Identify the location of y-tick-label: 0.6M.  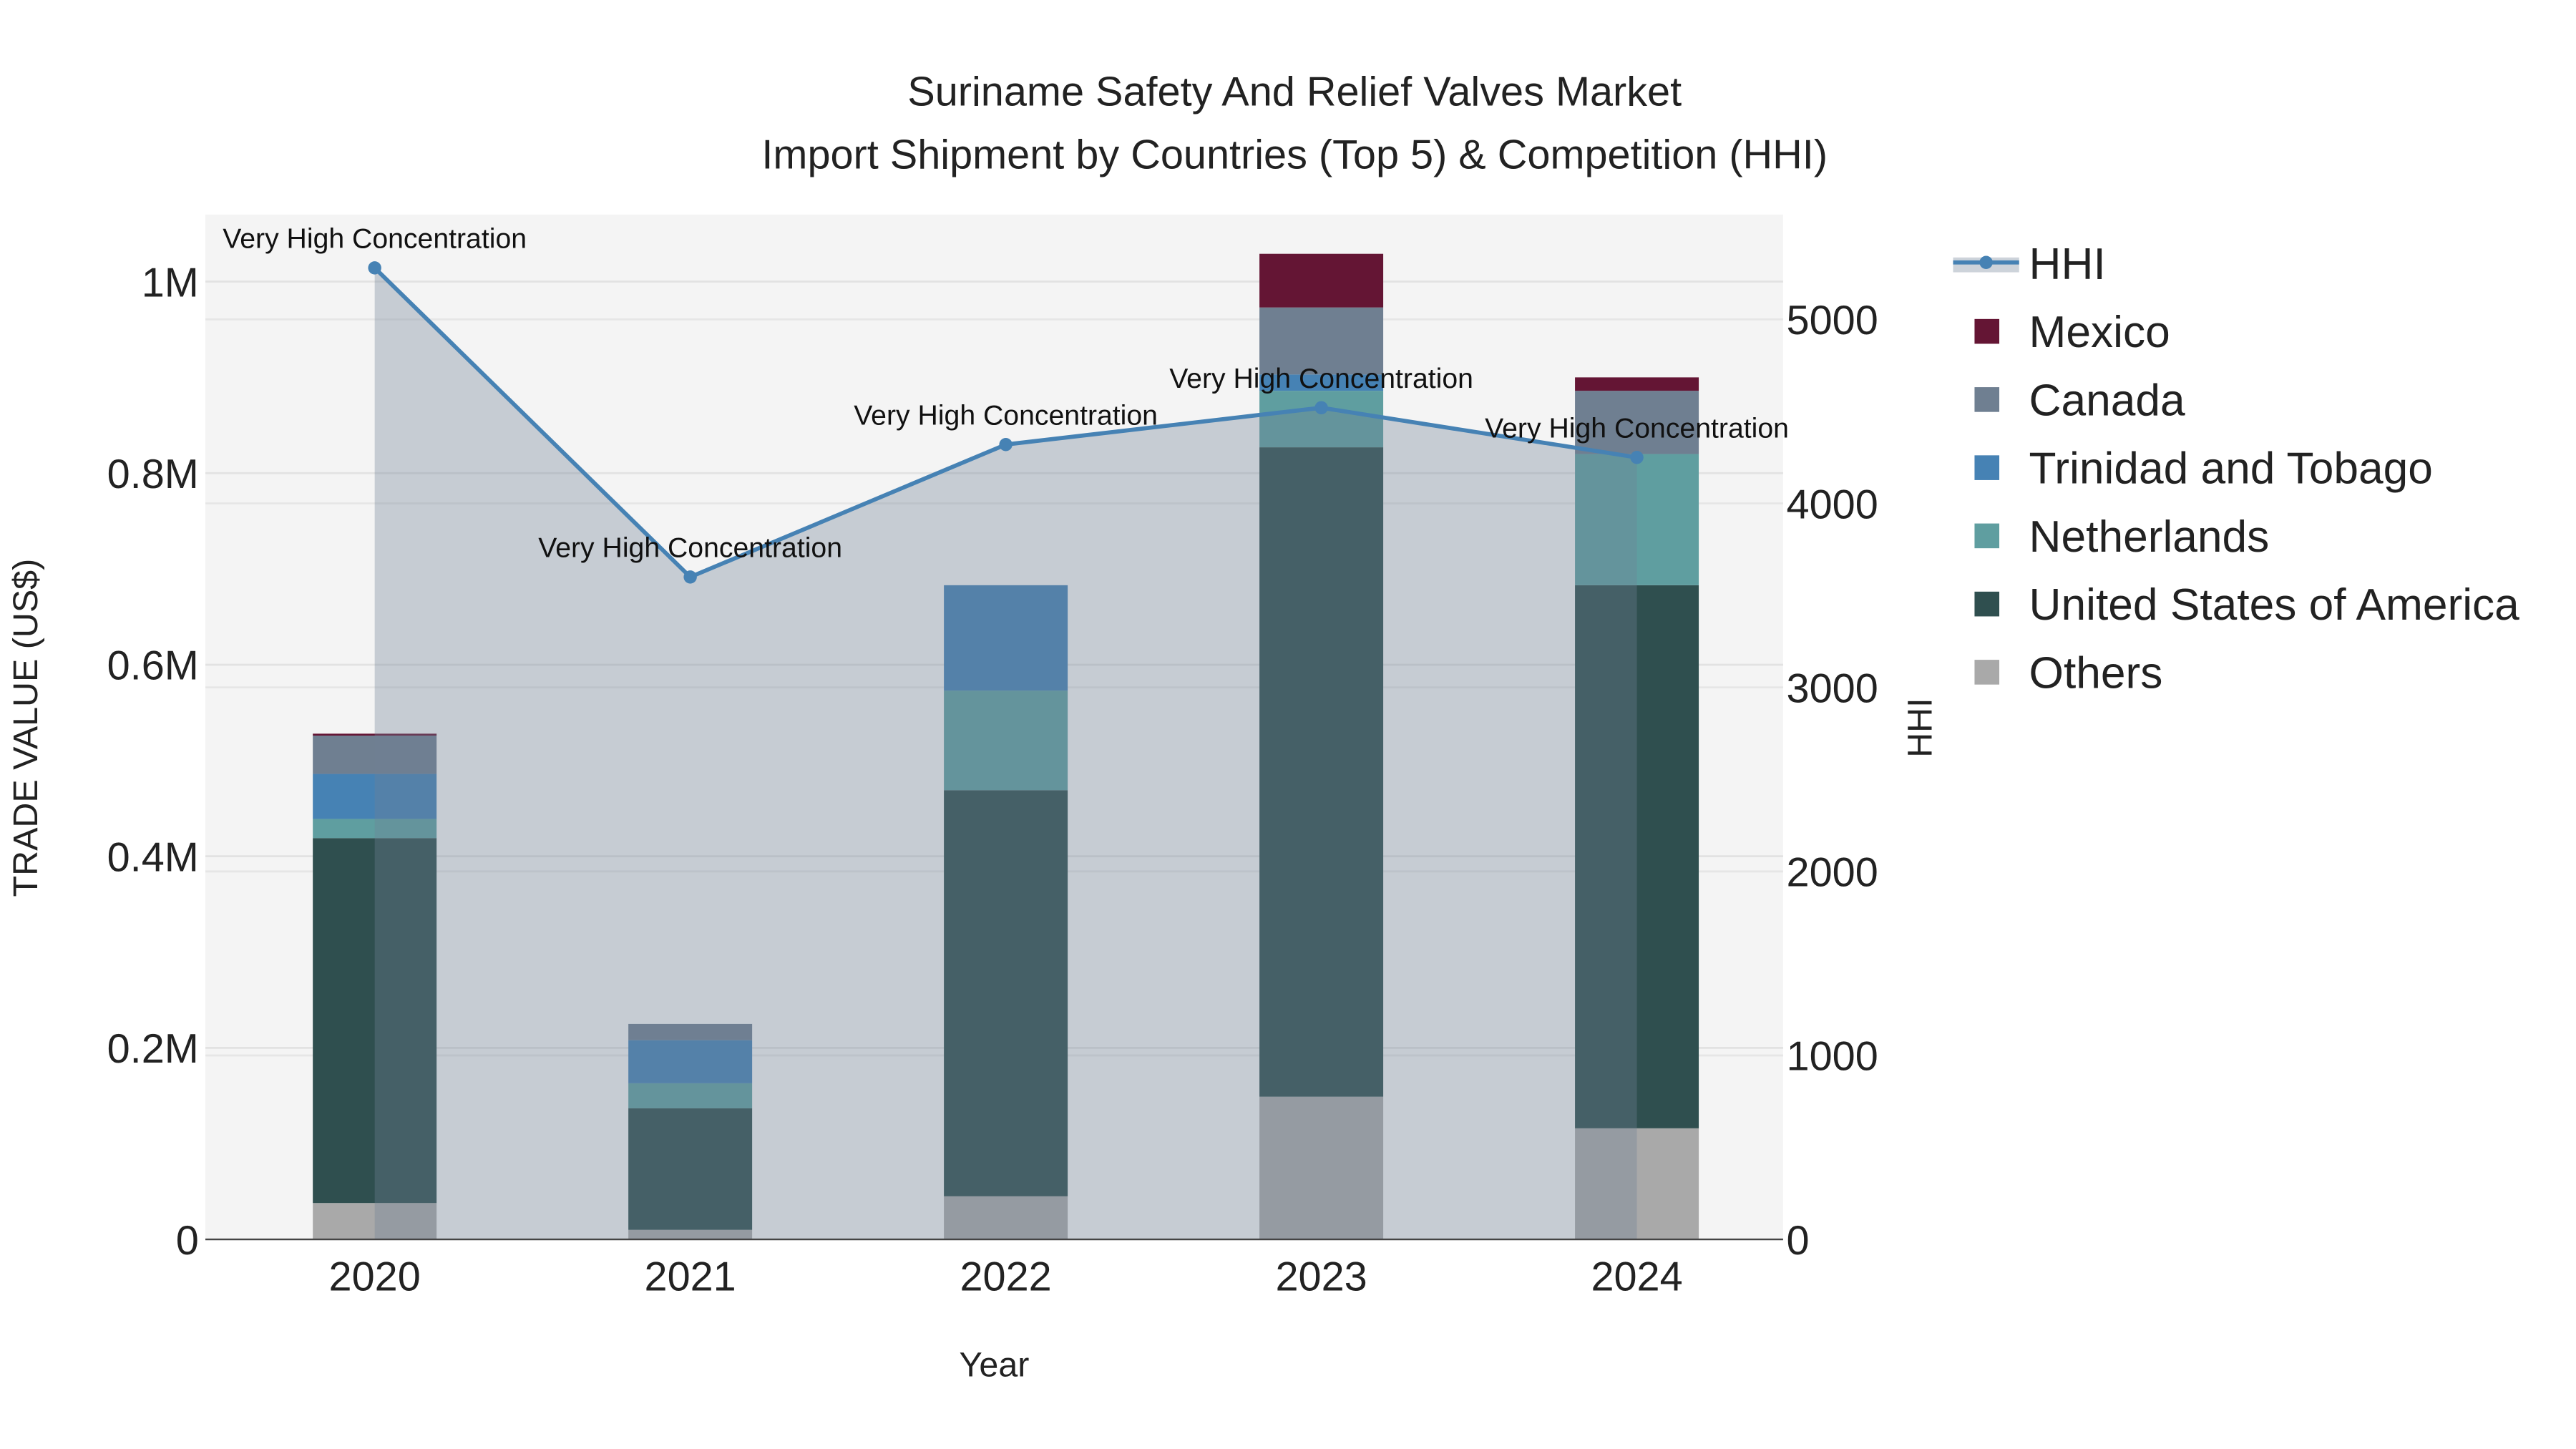
(153, 666).